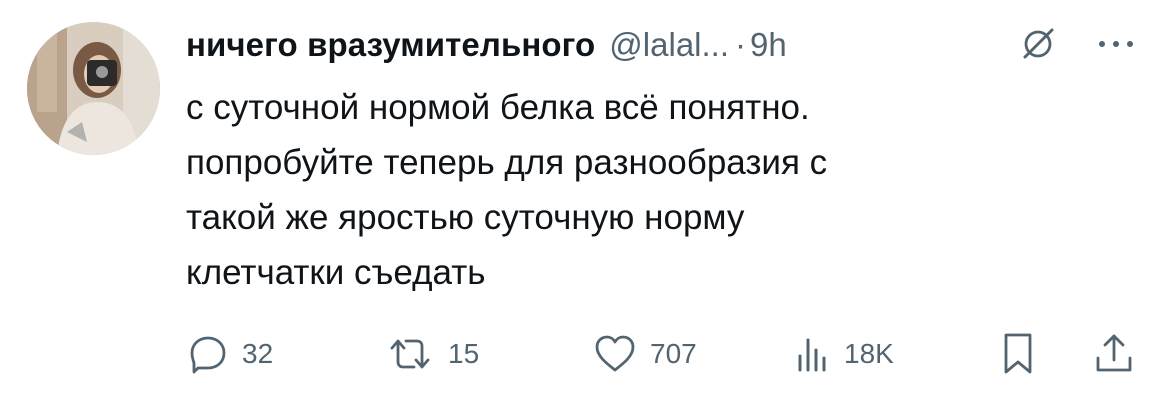 The width and height of the screenshot is (1170, 410). What do you see at coordinates (1038, 44) in the screenshot?
I see `grok-icon` at bounding box center [1038, 44].